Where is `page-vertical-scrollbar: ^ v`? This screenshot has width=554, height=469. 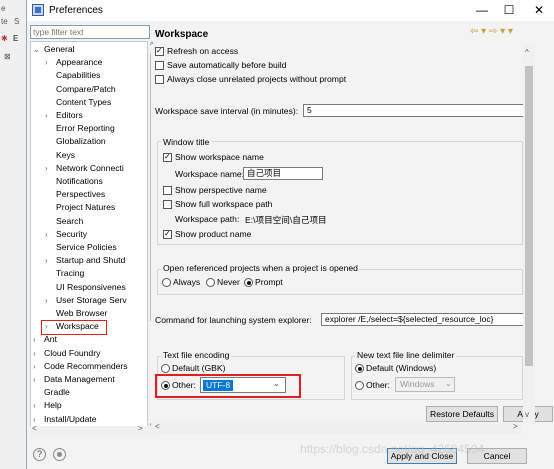 page-vertical-scrollbar: ^ v is located at coordinates (529, 234).